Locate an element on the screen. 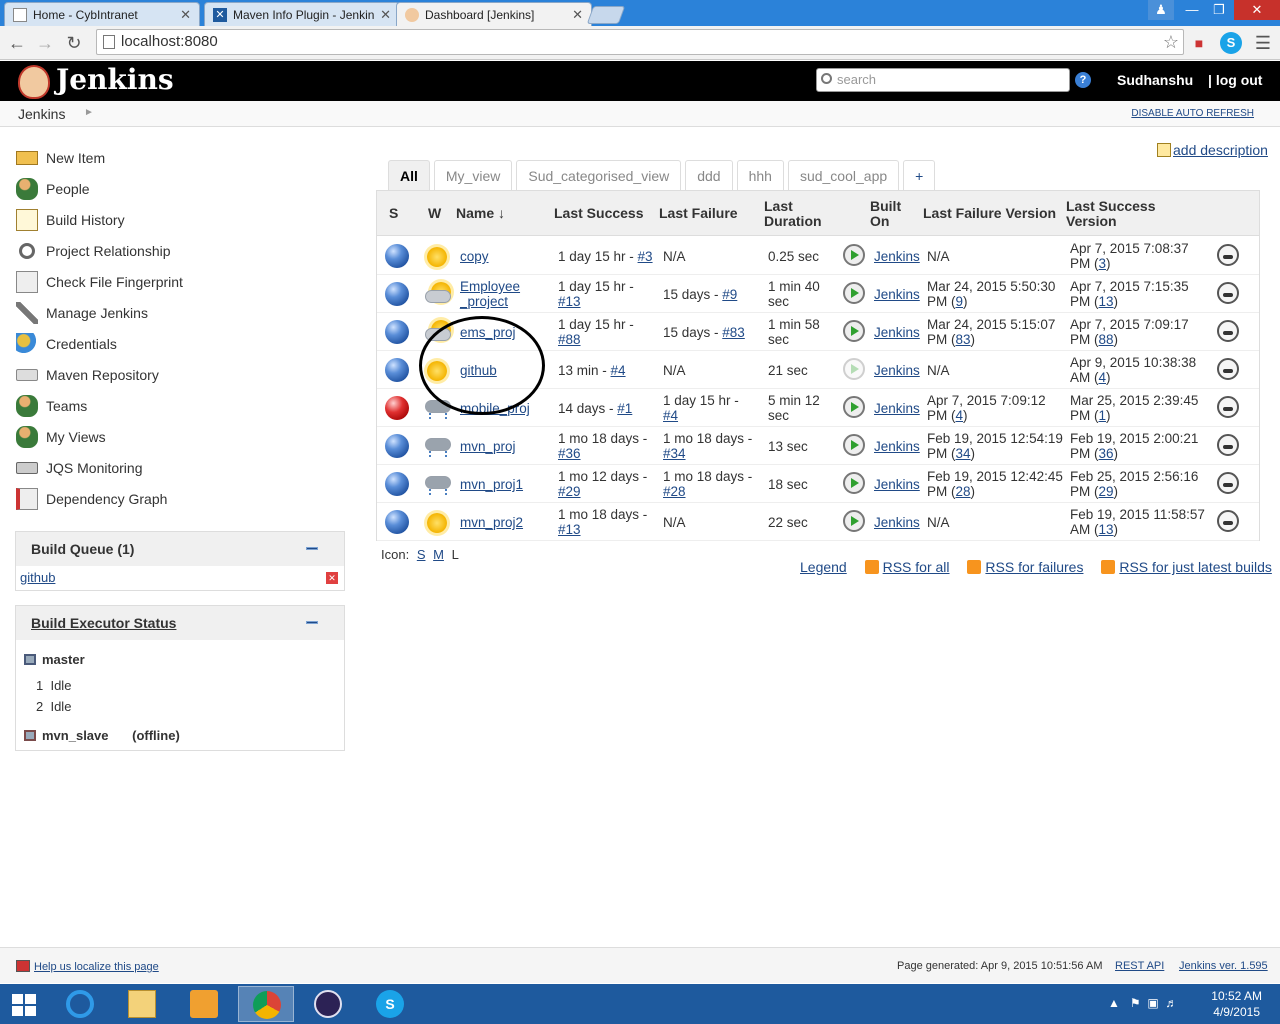 This screenshot has width=1280, height=1024. jenkins-logo-text: Jenkins is located at coordinates (115, 79).